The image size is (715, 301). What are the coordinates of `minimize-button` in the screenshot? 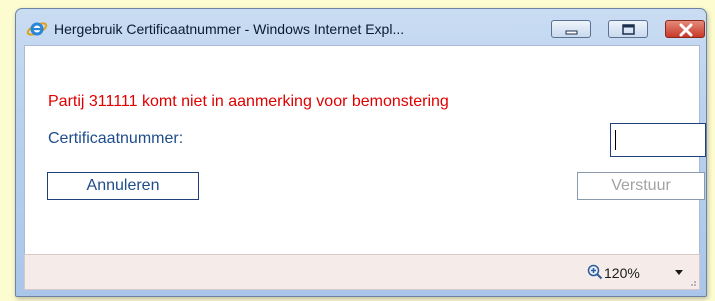 It's located at (571, 29).